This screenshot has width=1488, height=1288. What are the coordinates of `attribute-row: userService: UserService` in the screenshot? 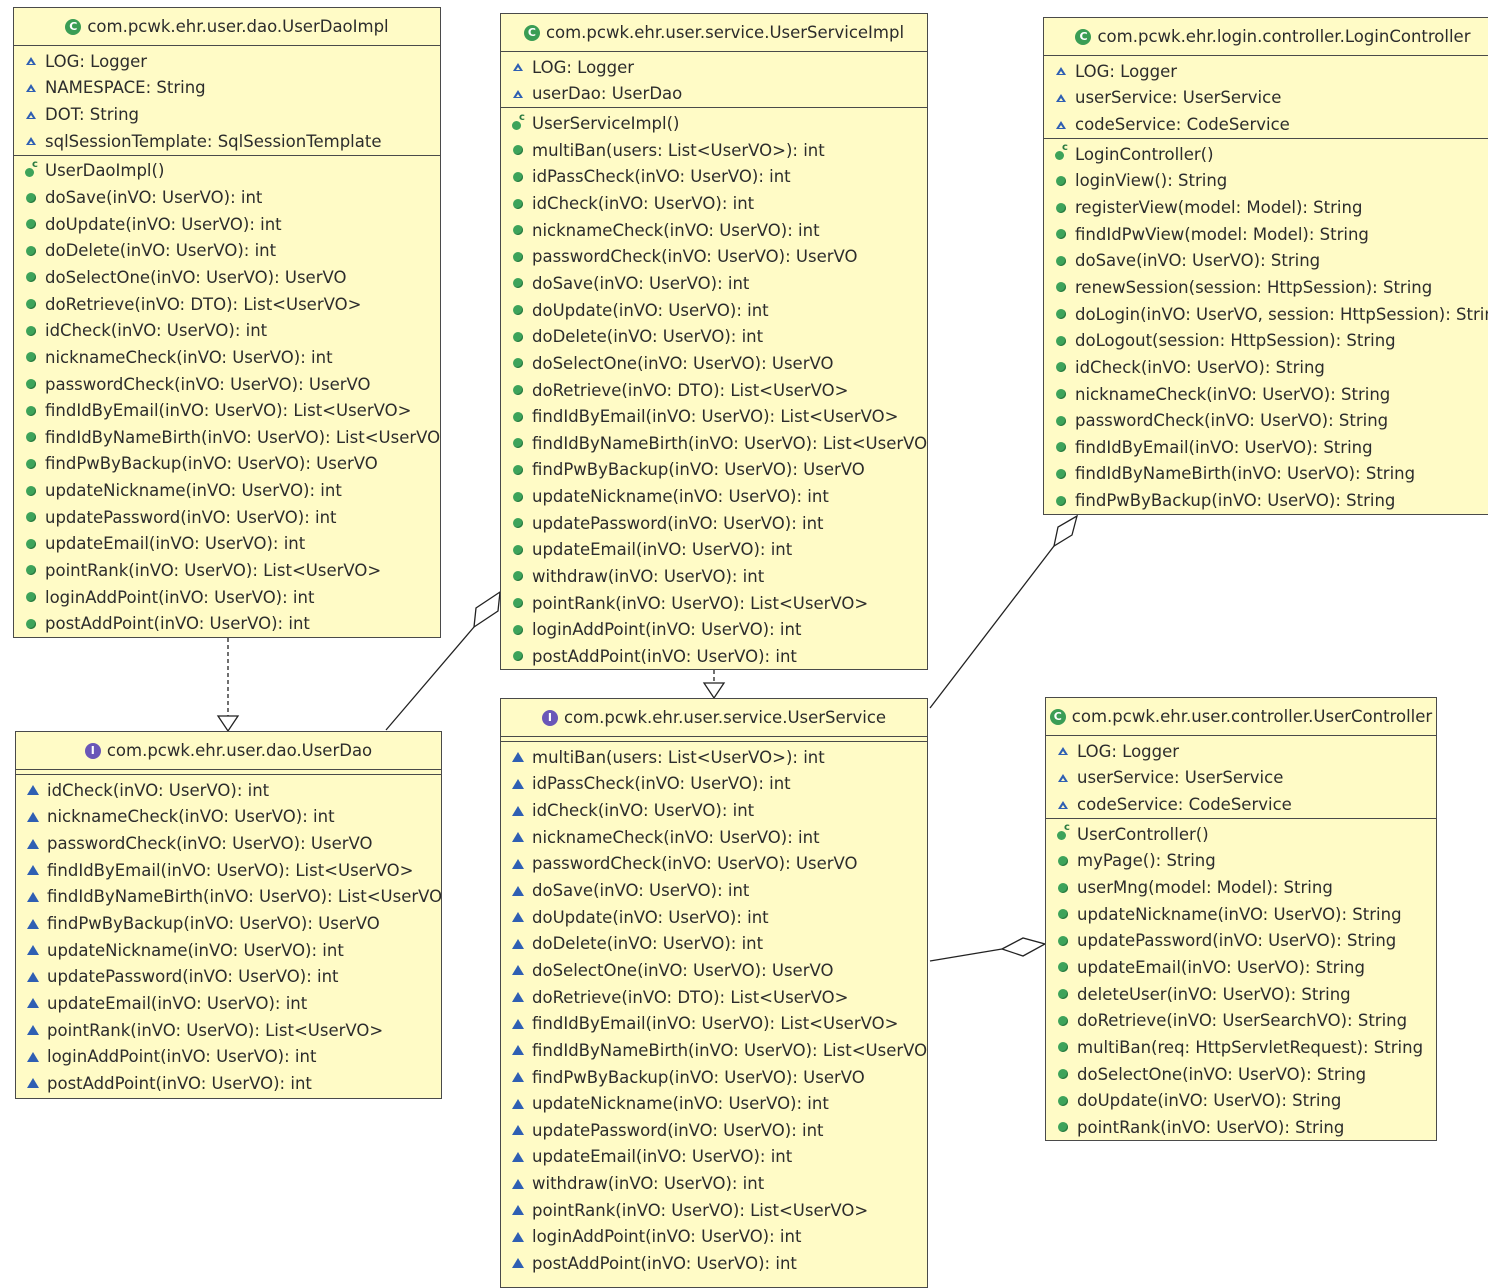 It's located at (1241, 778).